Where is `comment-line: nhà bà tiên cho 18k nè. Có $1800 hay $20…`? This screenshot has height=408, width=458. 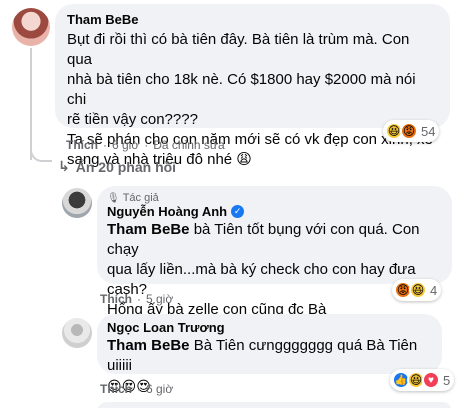
comment-line: nhà bà tiên cho 18k nè. Có $1800 hay $20… is located at coordinates (241, 89).